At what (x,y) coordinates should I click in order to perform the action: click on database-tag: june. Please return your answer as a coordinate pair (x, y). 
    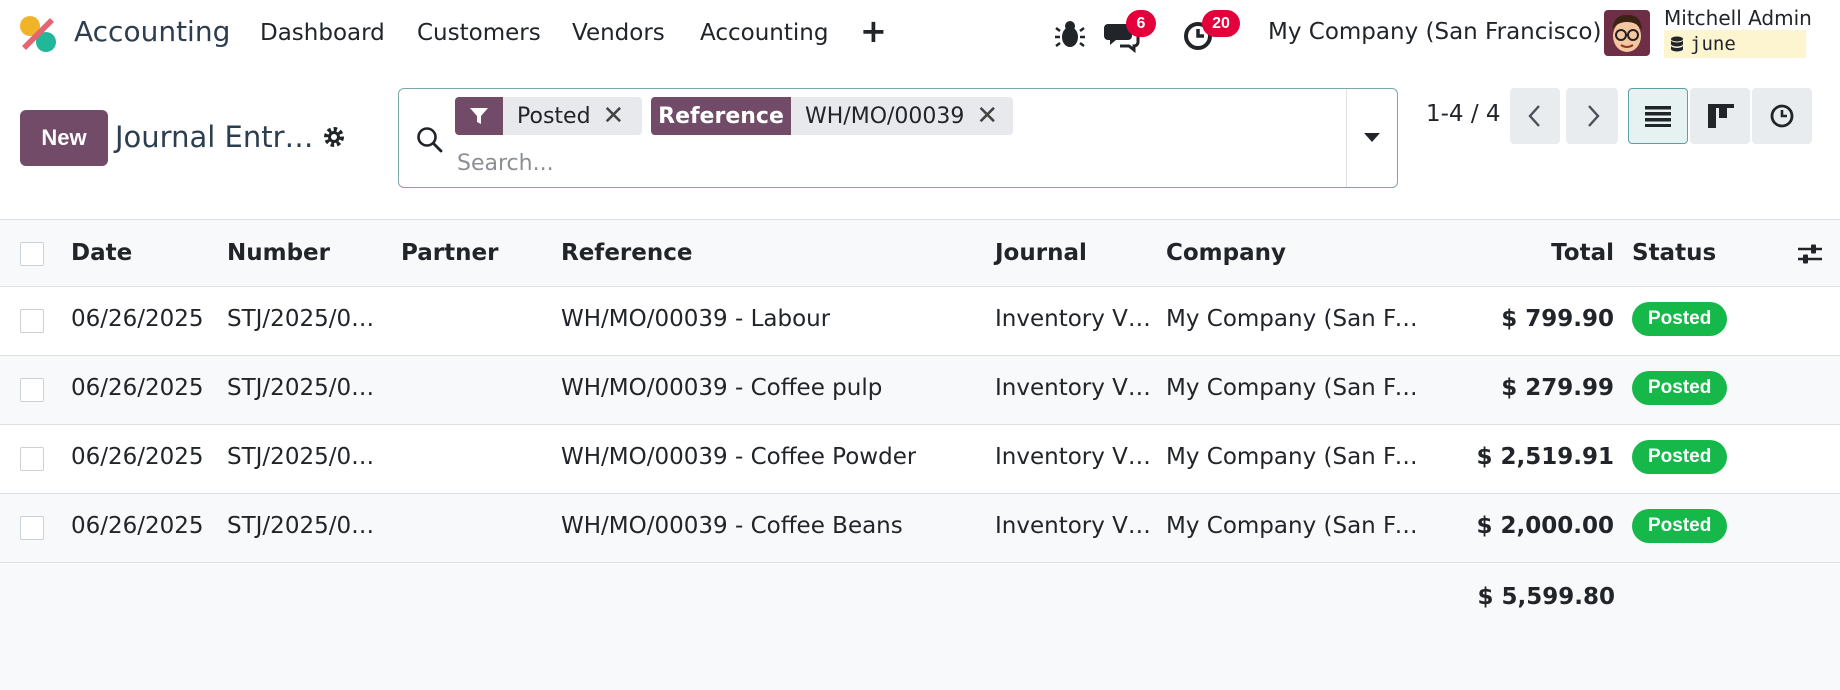
    Looking at the image, I should click on (1735, 44).